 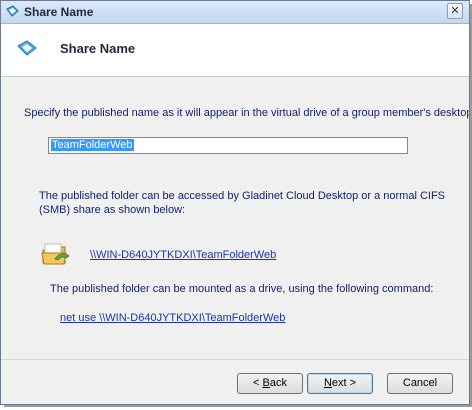 I want to click on share-name-value: TeamFolderWeb, so click(x=92, y=145).